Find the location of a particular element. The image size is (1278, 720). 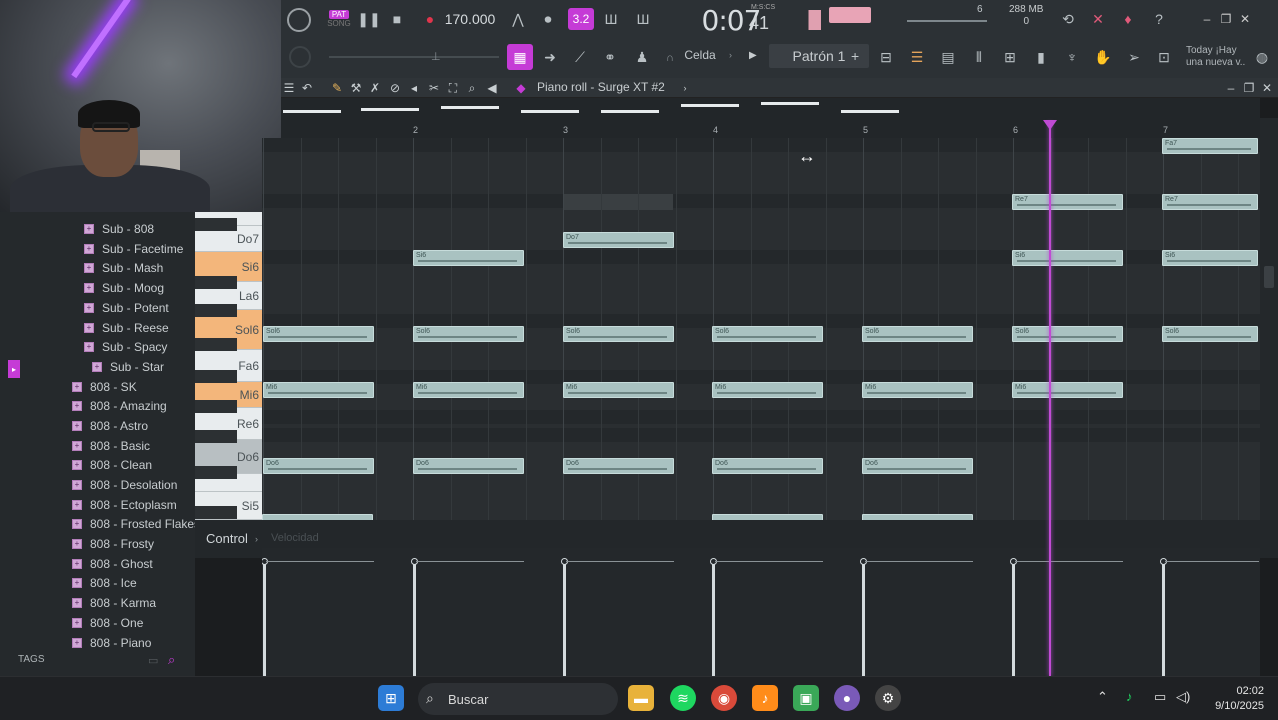

browser-item: +808 - One is located at coordinates (107, 622).